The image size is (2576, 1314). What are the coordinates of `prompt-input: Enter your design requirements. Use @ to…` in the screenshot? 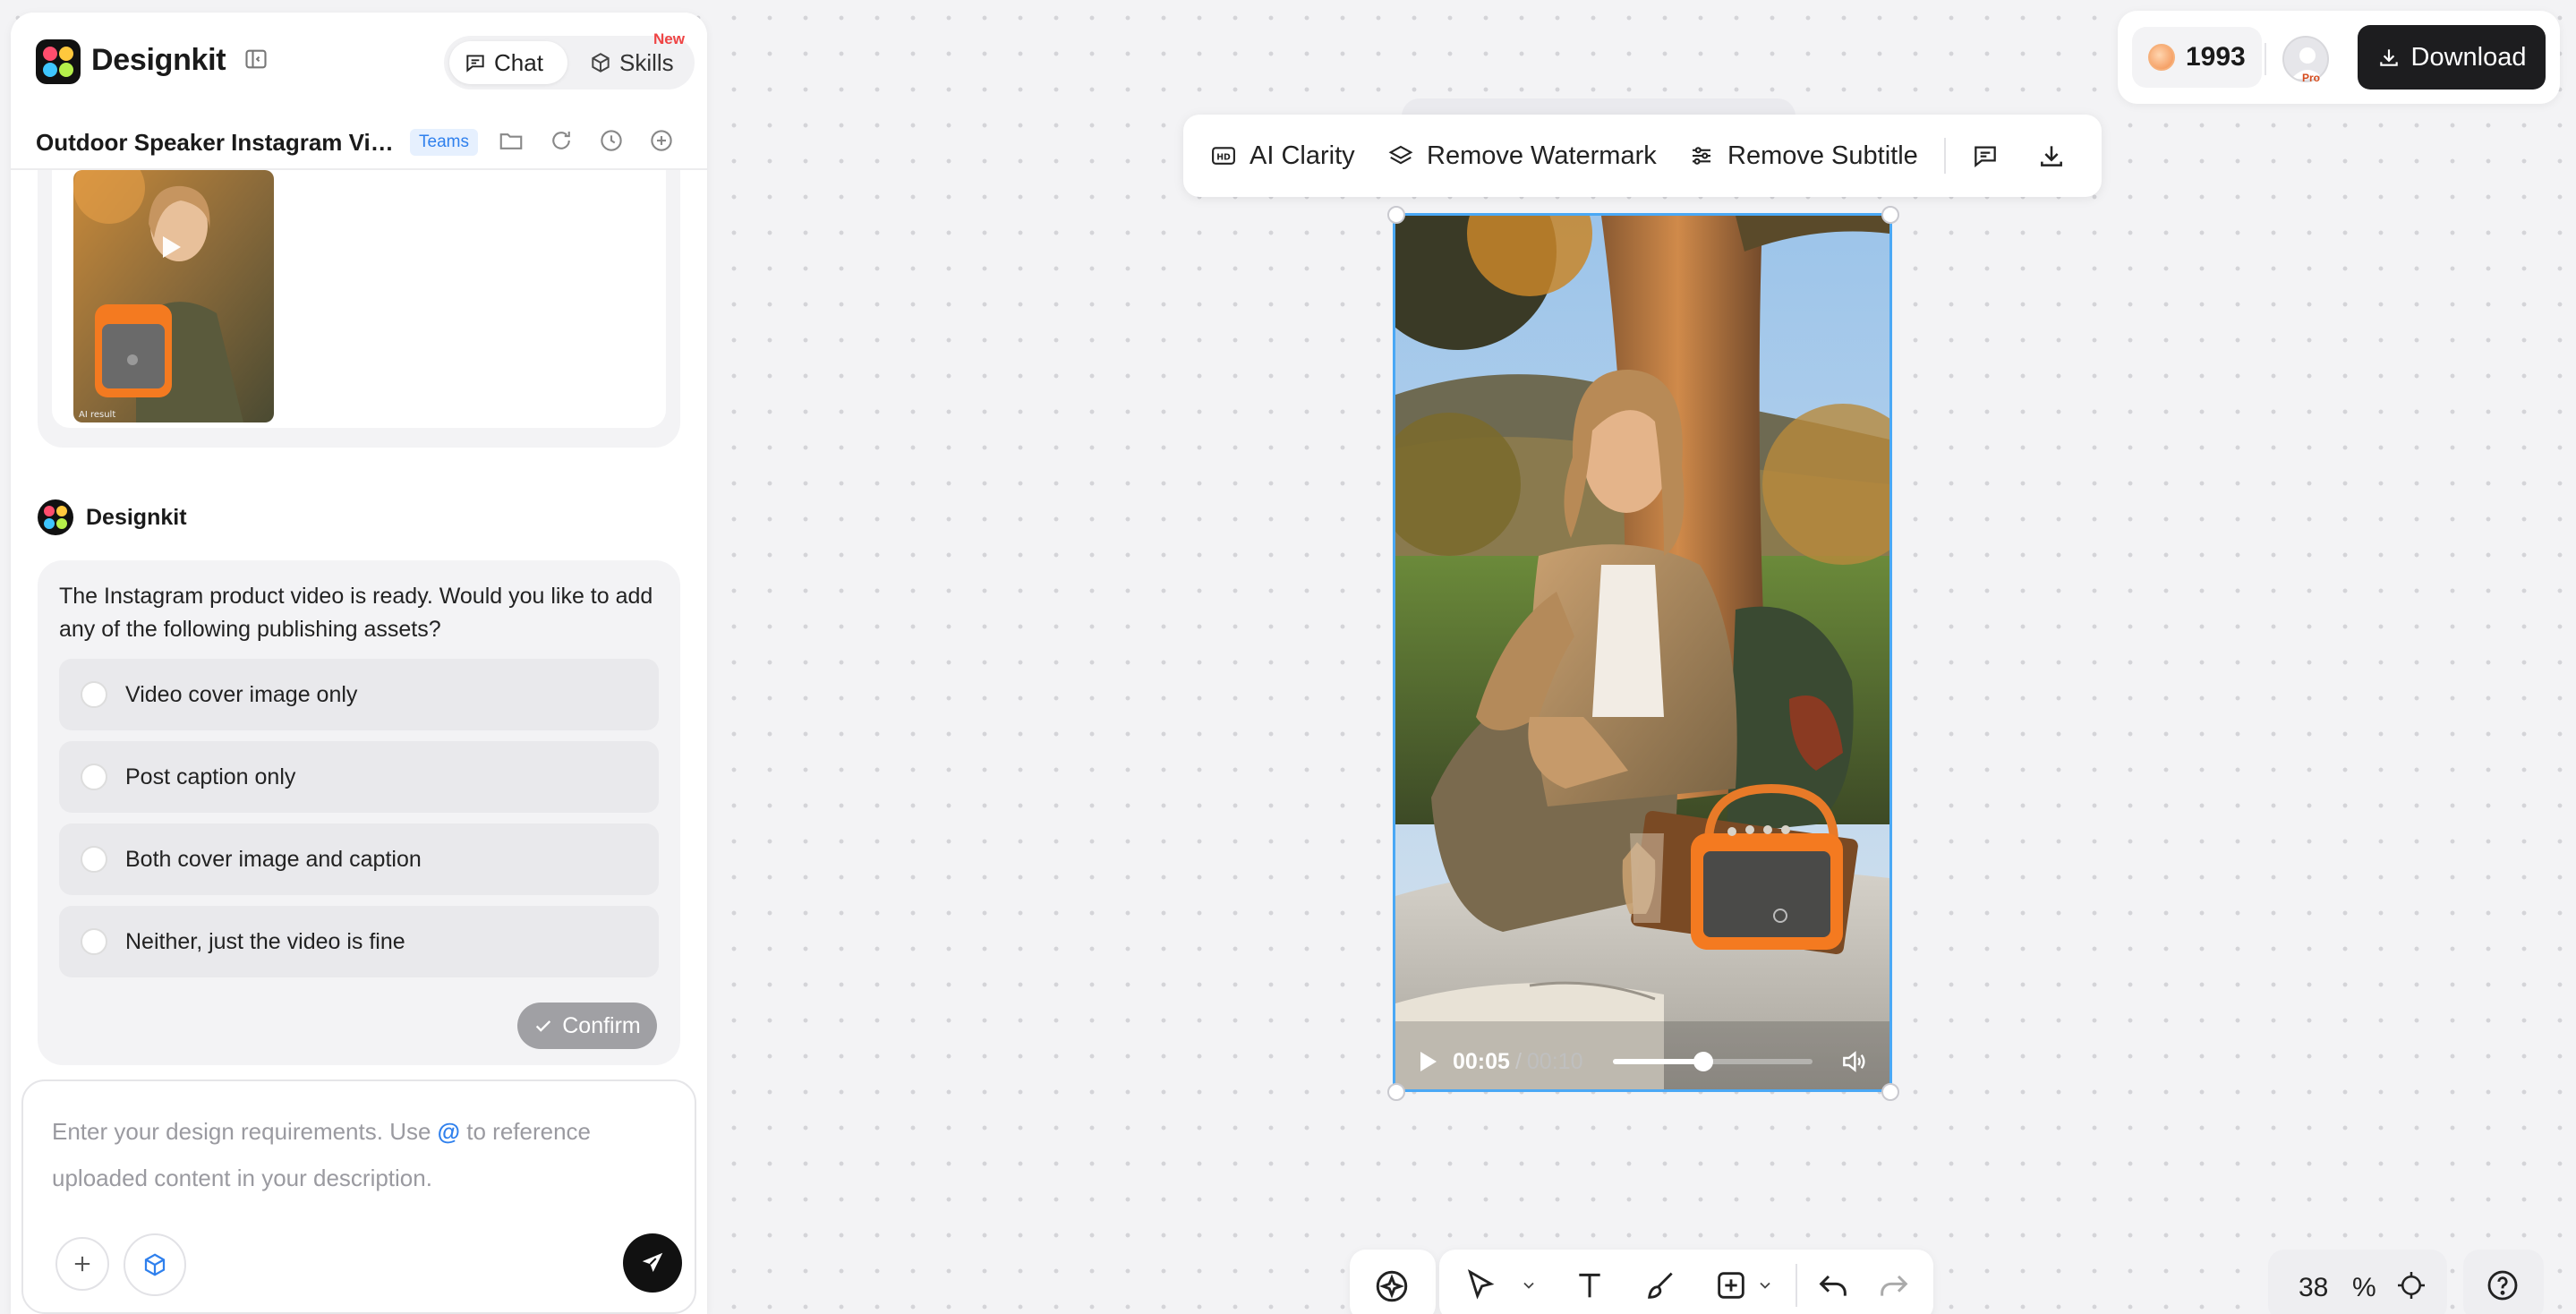 It's located at (361, 1154).